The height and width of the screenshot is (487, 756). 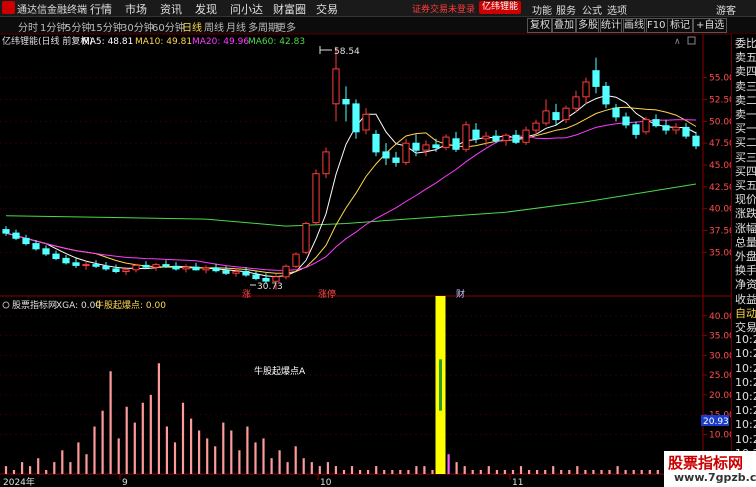 What do you see at coordinates (691, 40) in the screenshot?
I see `maximize-icon` at bounding box center [691, 40].